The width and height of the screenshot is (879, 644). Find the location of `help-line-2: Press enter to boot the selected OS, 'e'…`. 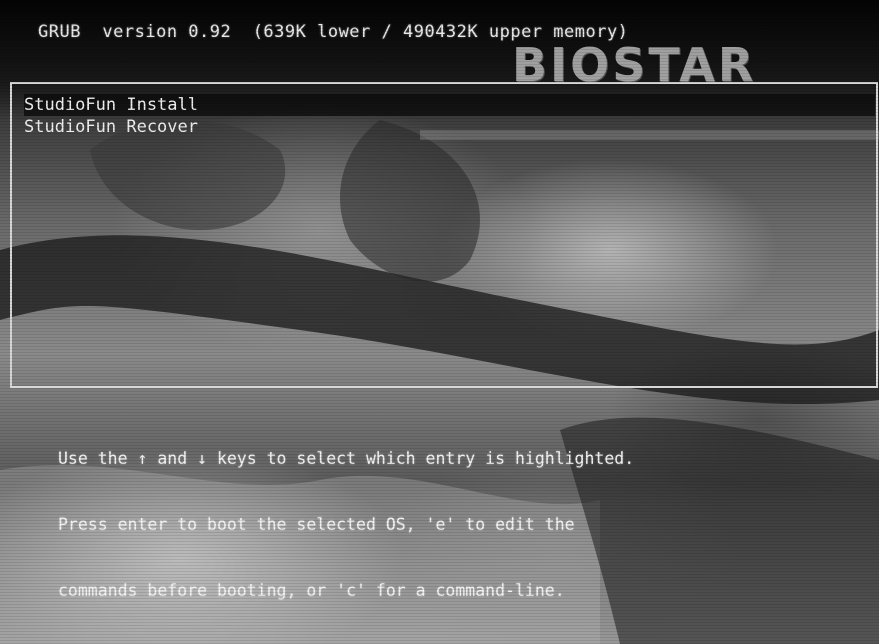

help-line-2: Press enter to boot the selected OS, 'e'… is located at coordinates (316, 524).